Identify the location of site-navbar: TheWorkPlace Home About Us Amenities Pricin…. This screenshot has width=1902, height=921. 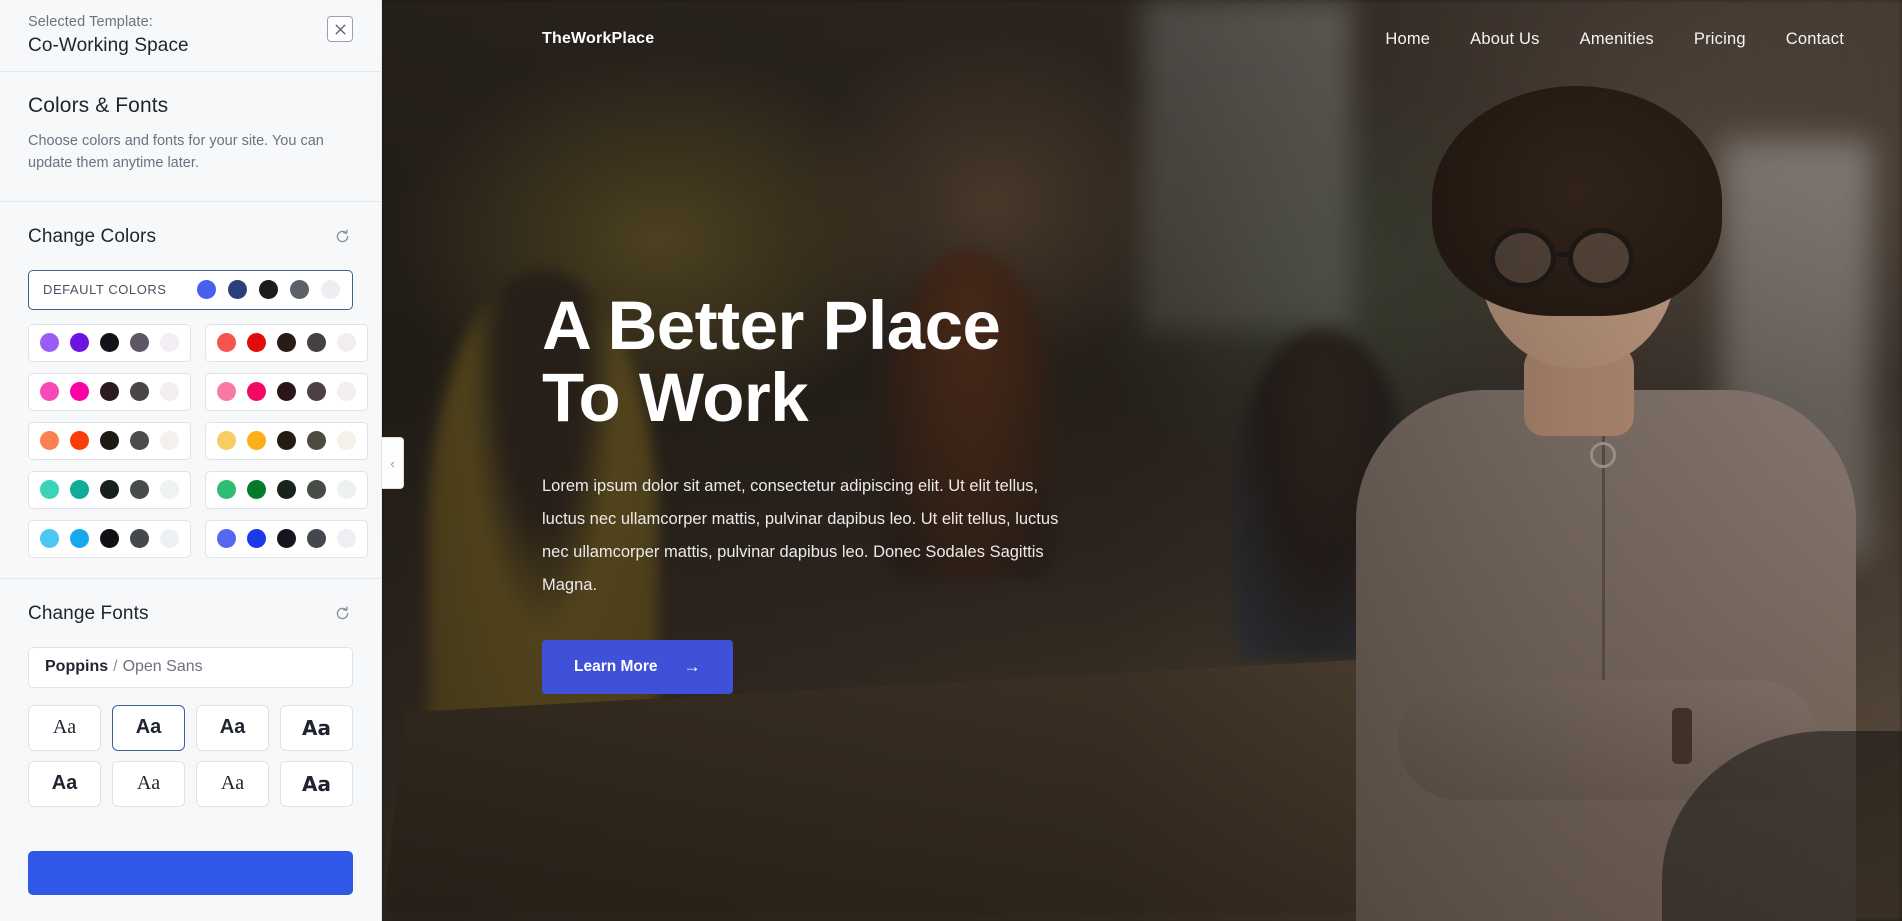
(1142, 39).